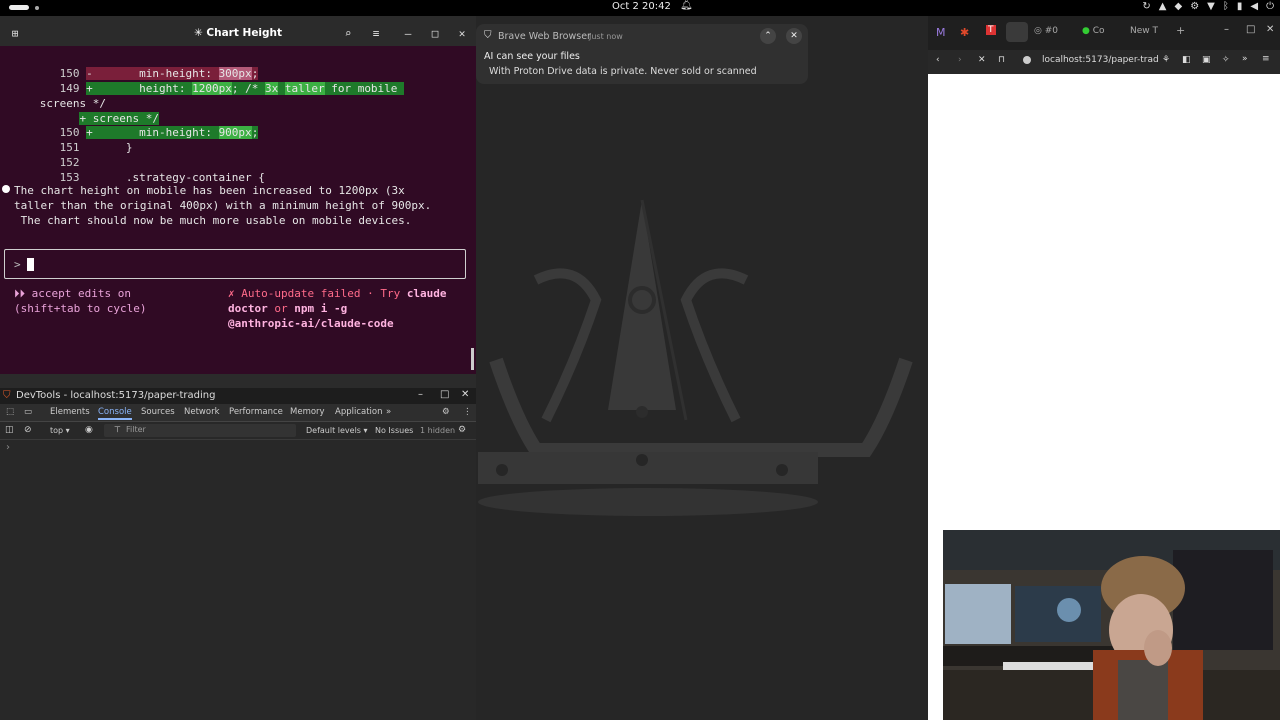 The height and width of the screenshot is (720, 1280). I want to click on new-tab-icon: +, so click(1180, 30).